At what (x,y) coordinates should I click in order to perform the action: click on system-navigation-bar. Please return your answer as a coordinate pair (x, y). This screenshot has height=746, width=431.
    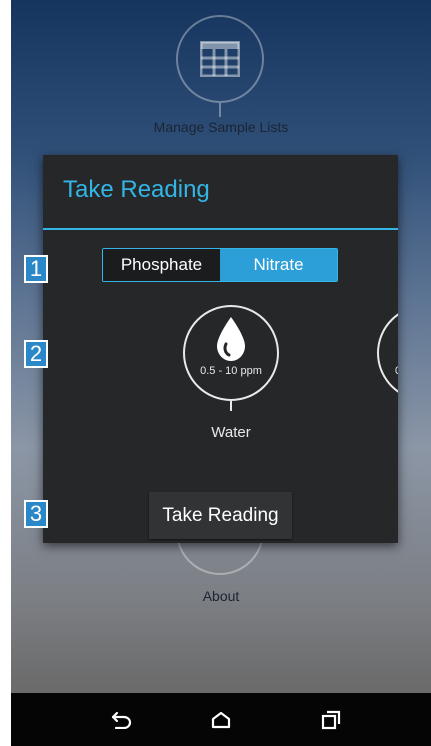
    Looking at the image, I should click on (221, 719).